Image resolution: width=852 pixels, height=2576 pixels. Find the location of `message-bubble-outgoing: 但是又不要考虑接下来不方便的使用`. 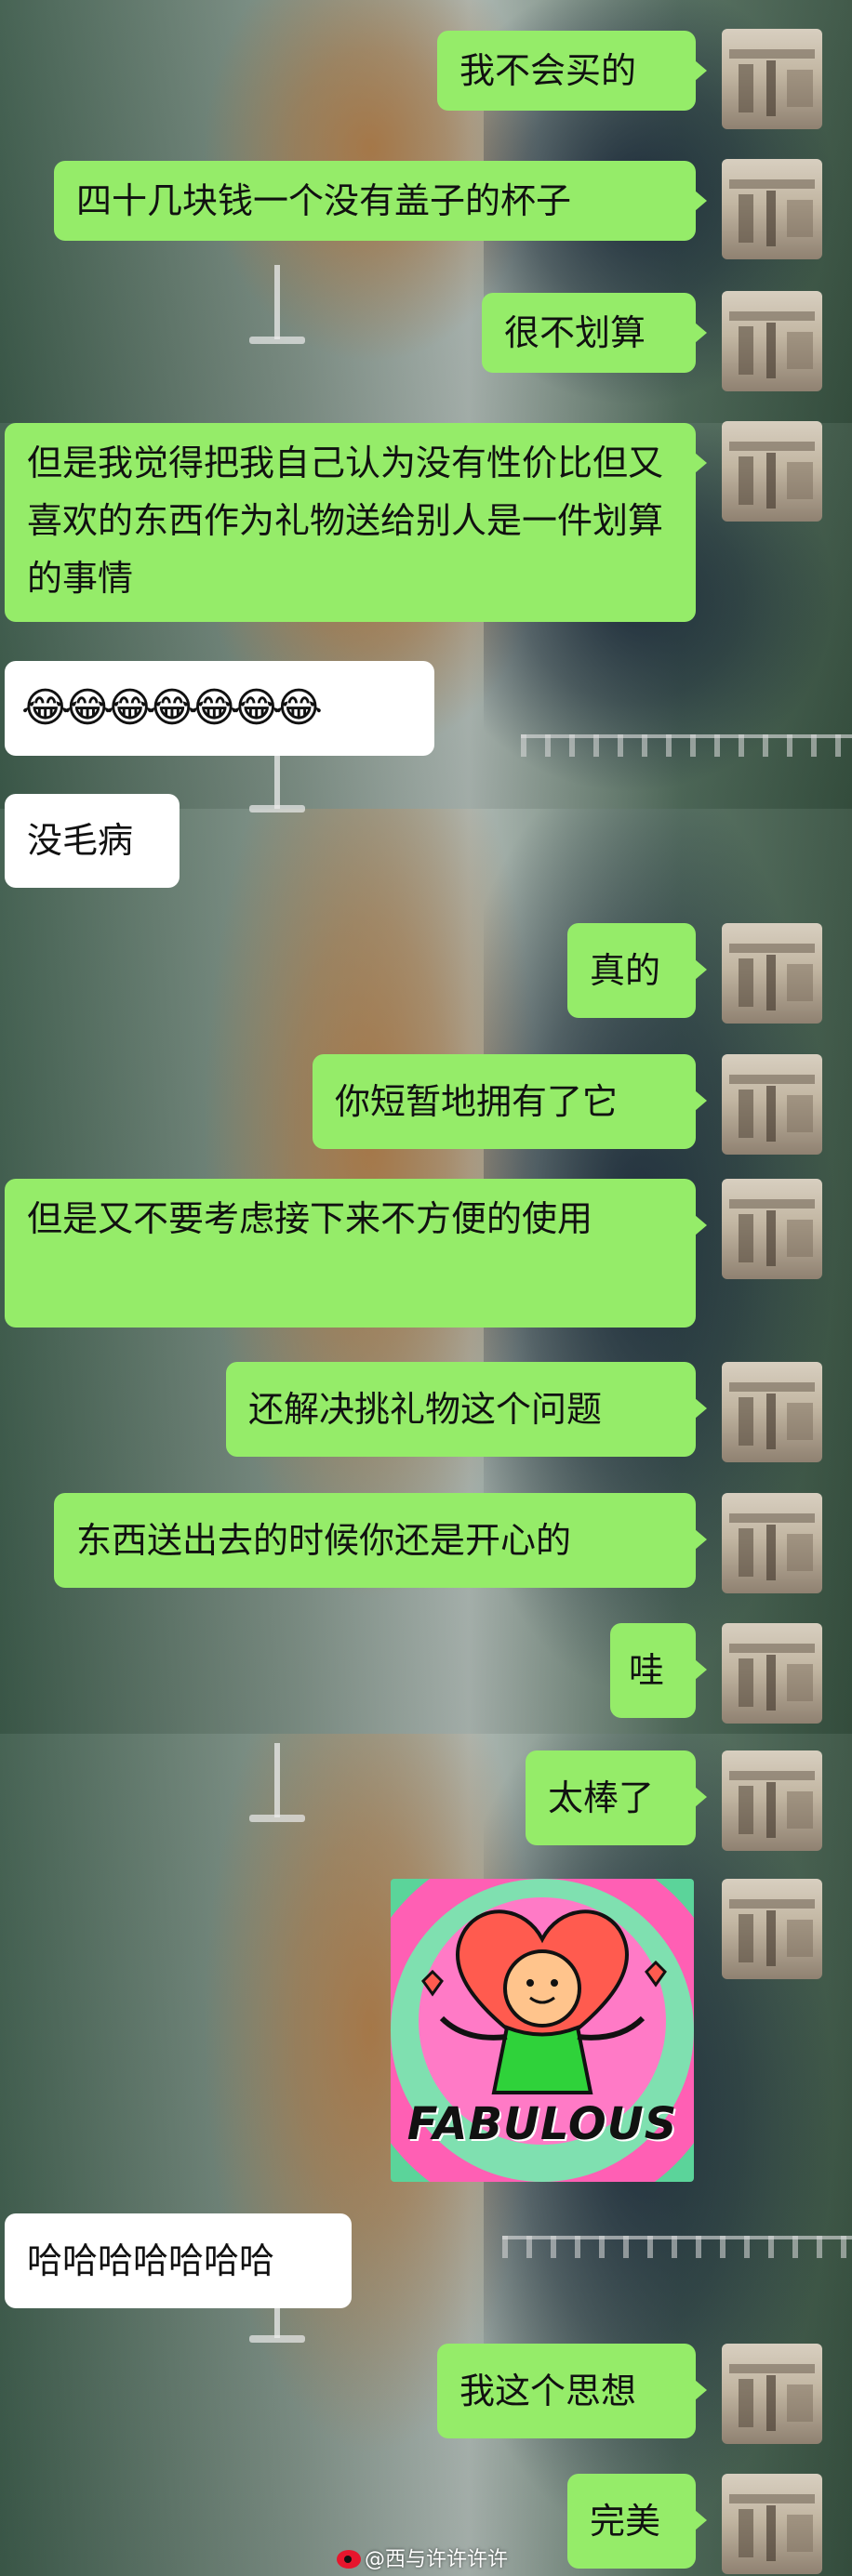

message-bubble-outgoing: 但是又不要考虑接下来不方便的使用 is located at coordinates (350, 1253).